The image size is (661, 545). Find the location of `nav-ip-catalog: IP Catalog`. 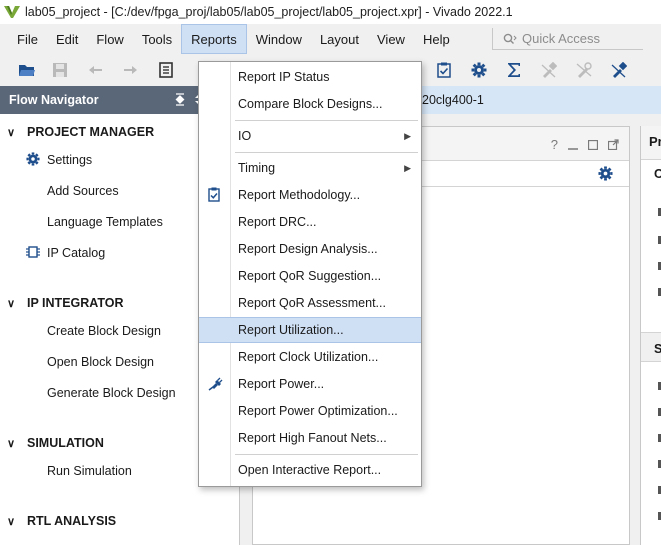

nav-ip-catalog: IP Catalog is located at coordinates (76, 253).